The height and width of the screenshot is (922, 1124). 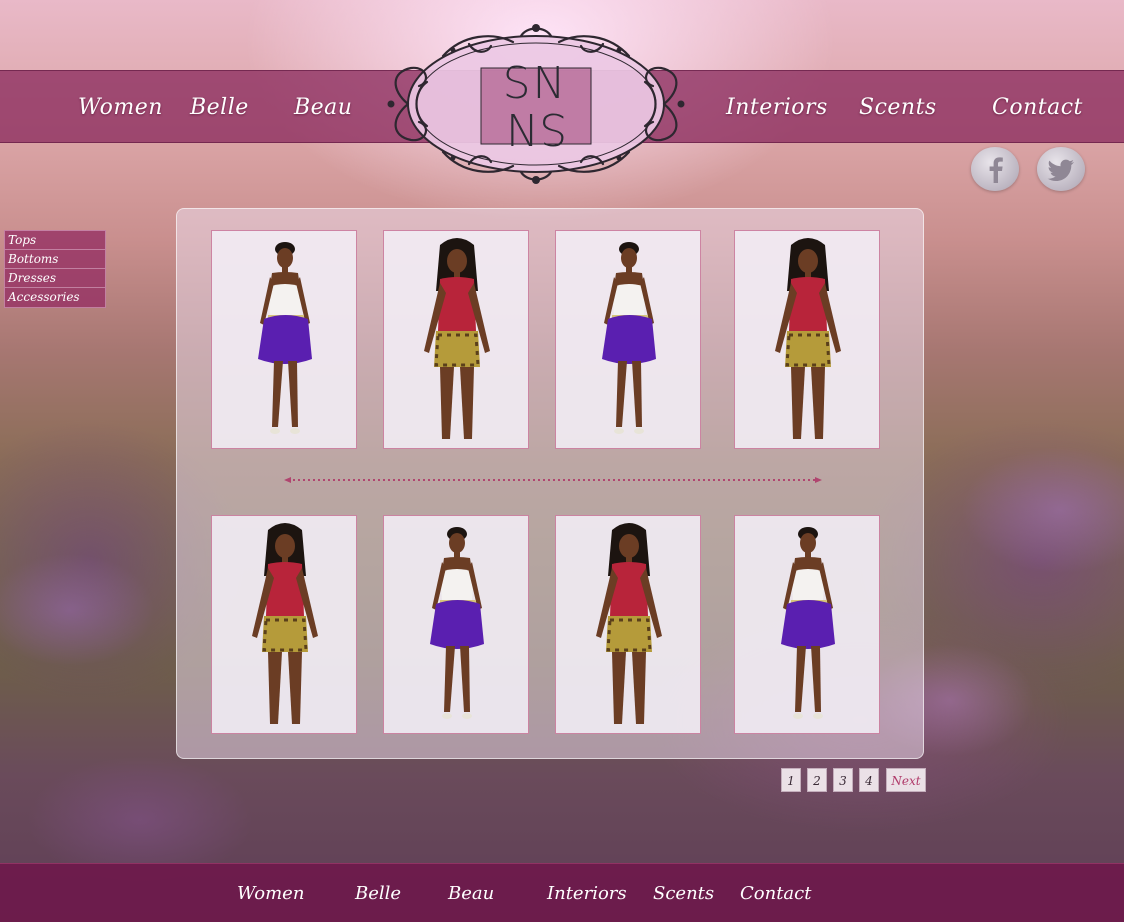 I want to click on logo-monogram-bottom: SN, so click(x=535, y=128).